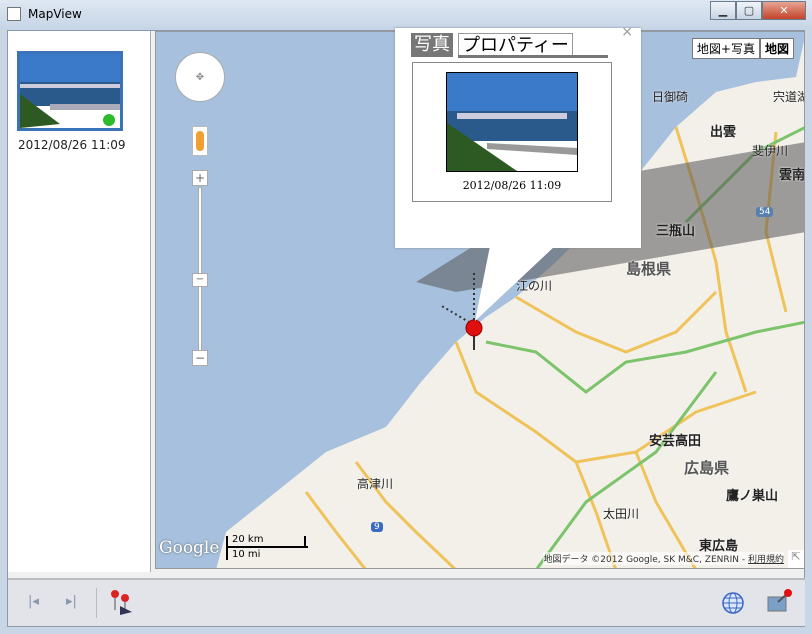 The width and height of the screenshot is (812, 634). What do you see at coordinates (55, 14) in the screenshot?
I see `window-title: MapView` at bounding box center [55, 14].